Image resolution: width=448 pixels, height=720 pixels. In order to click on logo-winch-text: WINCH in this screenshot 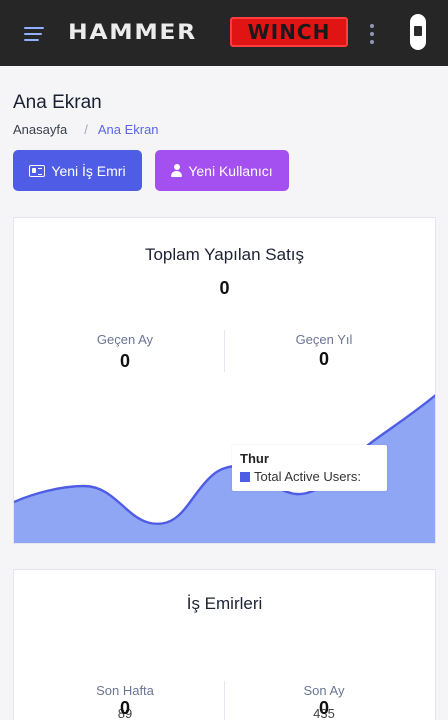, I will do `click(289, 32)`.